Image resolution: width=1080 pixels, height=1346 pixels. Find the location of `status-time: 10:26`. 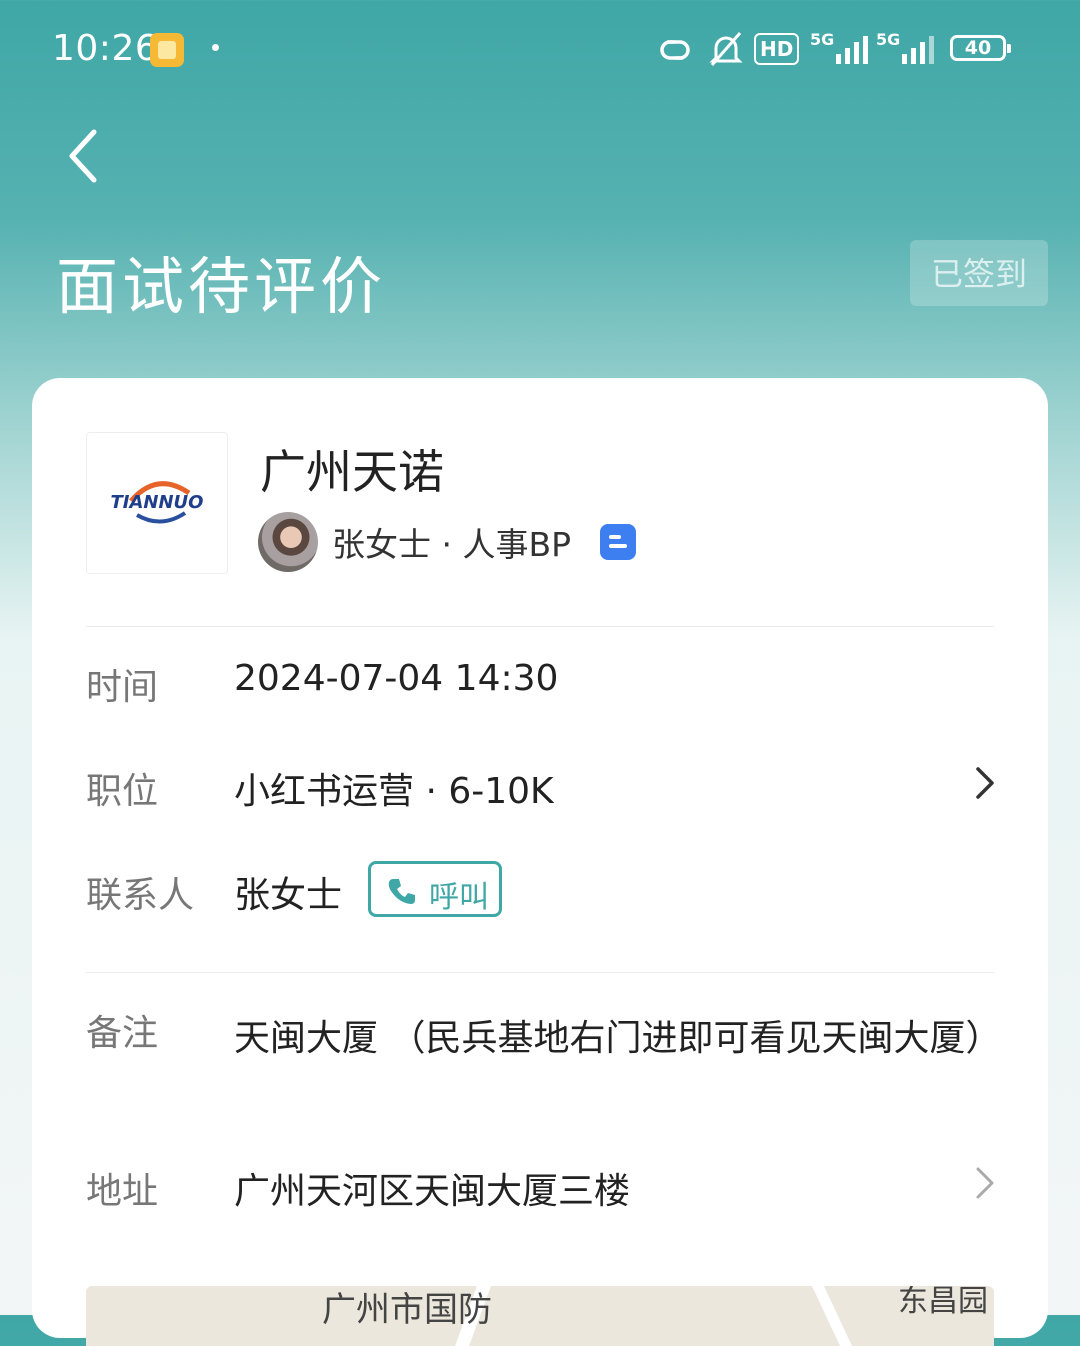

status-time: 10:26 is located at coordinates (105, 48).